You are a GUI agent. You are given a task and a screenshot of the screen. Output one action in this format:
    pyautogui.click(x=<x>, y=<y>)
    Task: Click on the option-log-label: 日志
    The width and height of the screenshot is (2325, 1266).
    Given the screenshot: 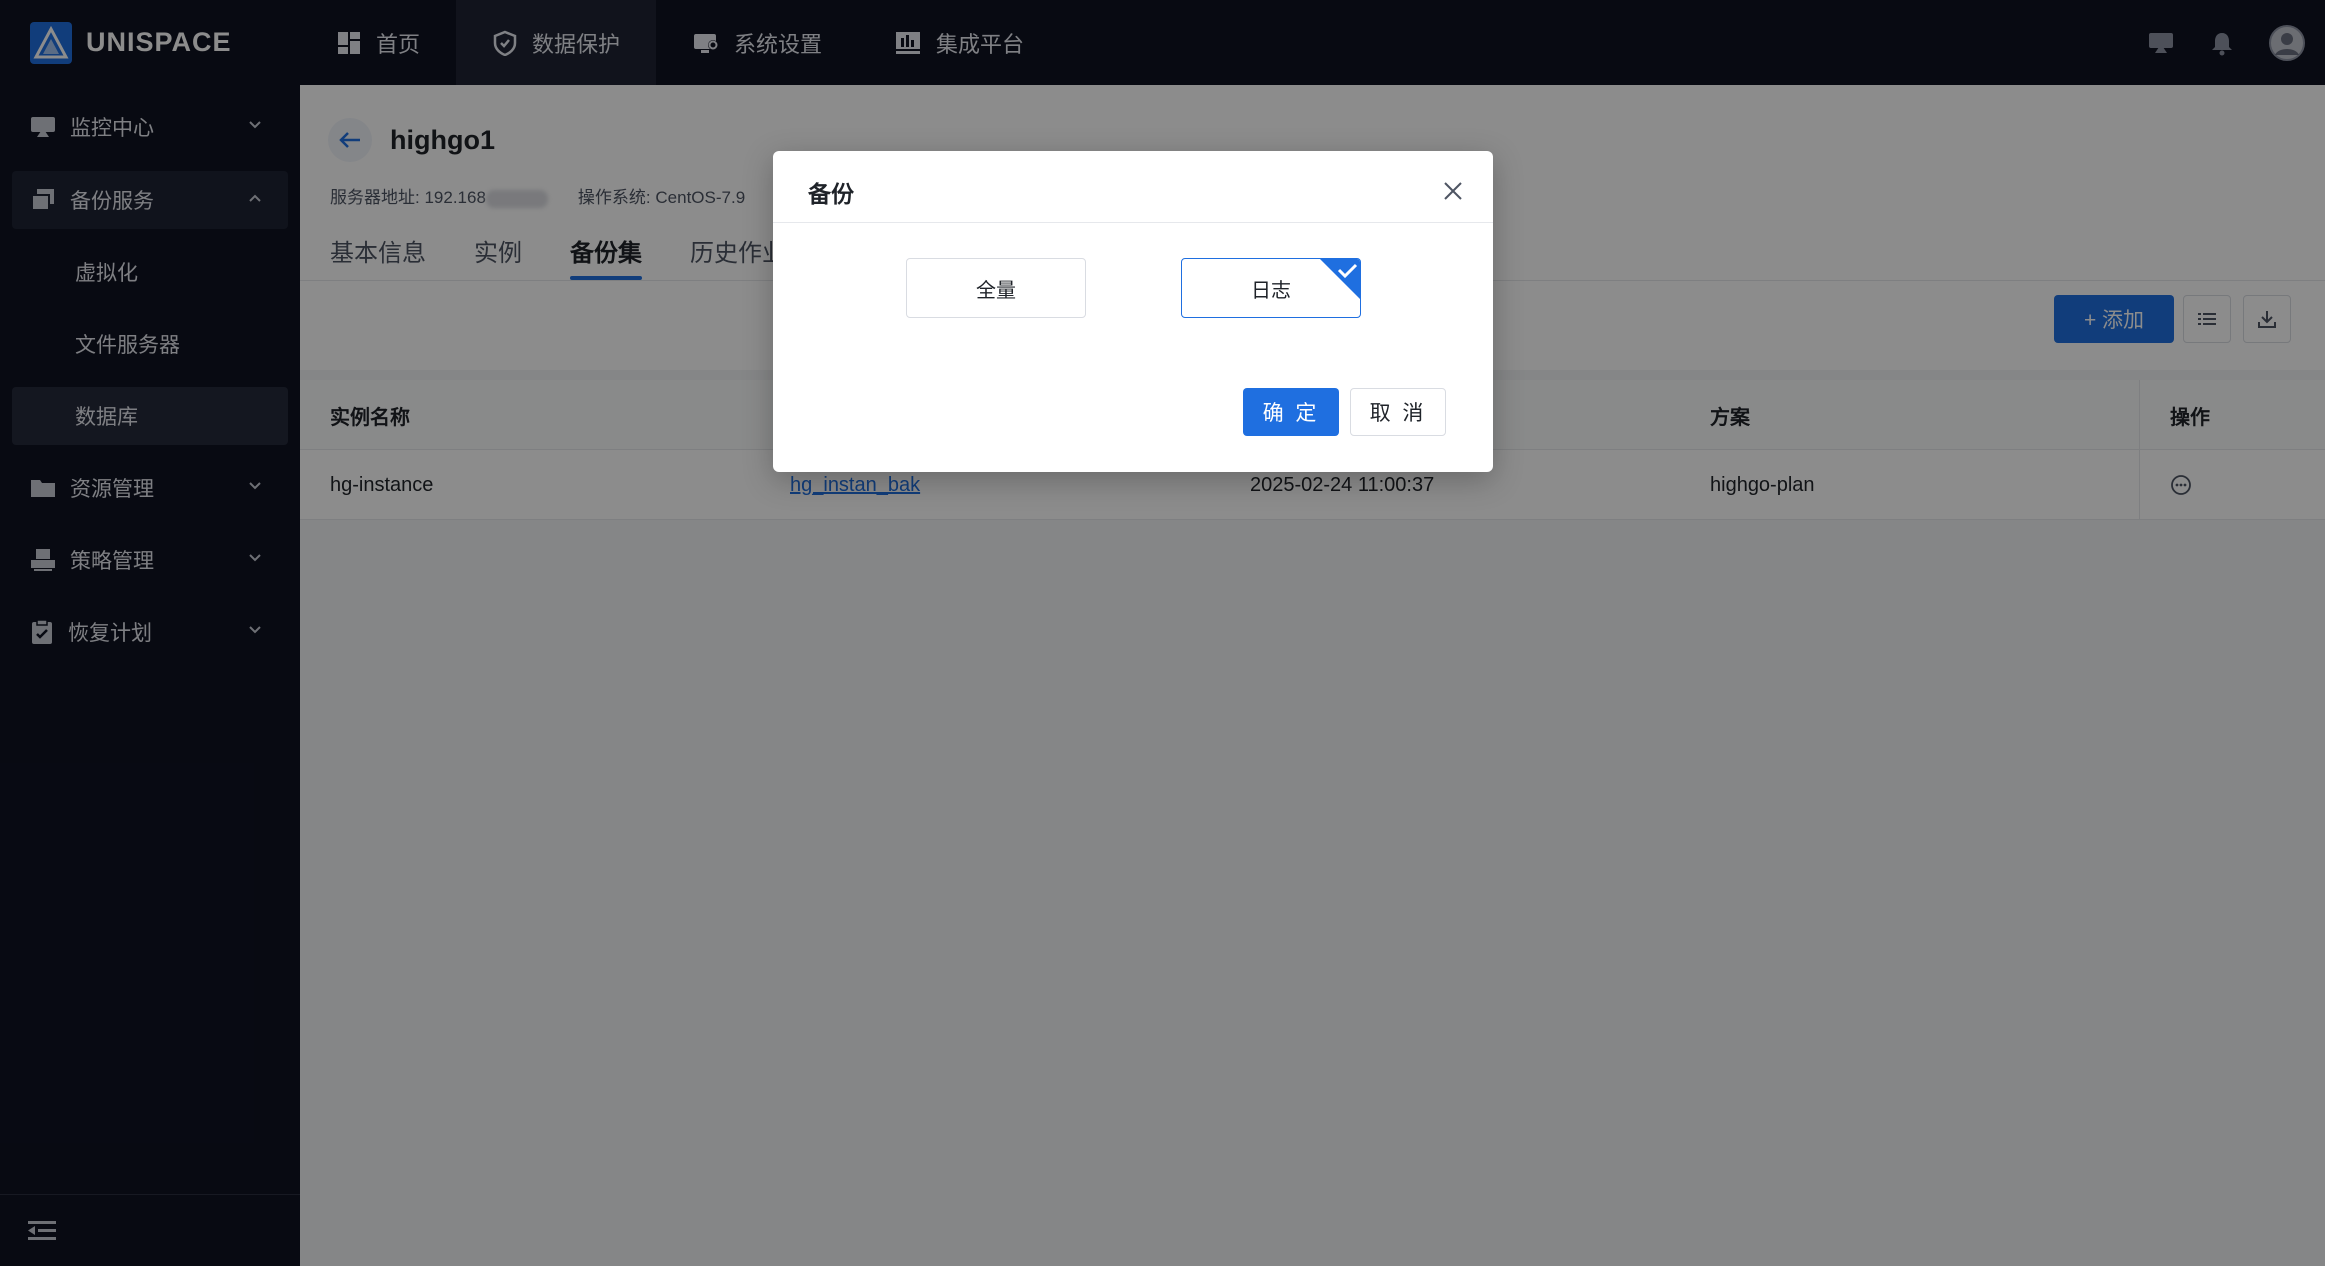 What is the action you would take?
    pyautogui.click(x=1271, y=290)
    